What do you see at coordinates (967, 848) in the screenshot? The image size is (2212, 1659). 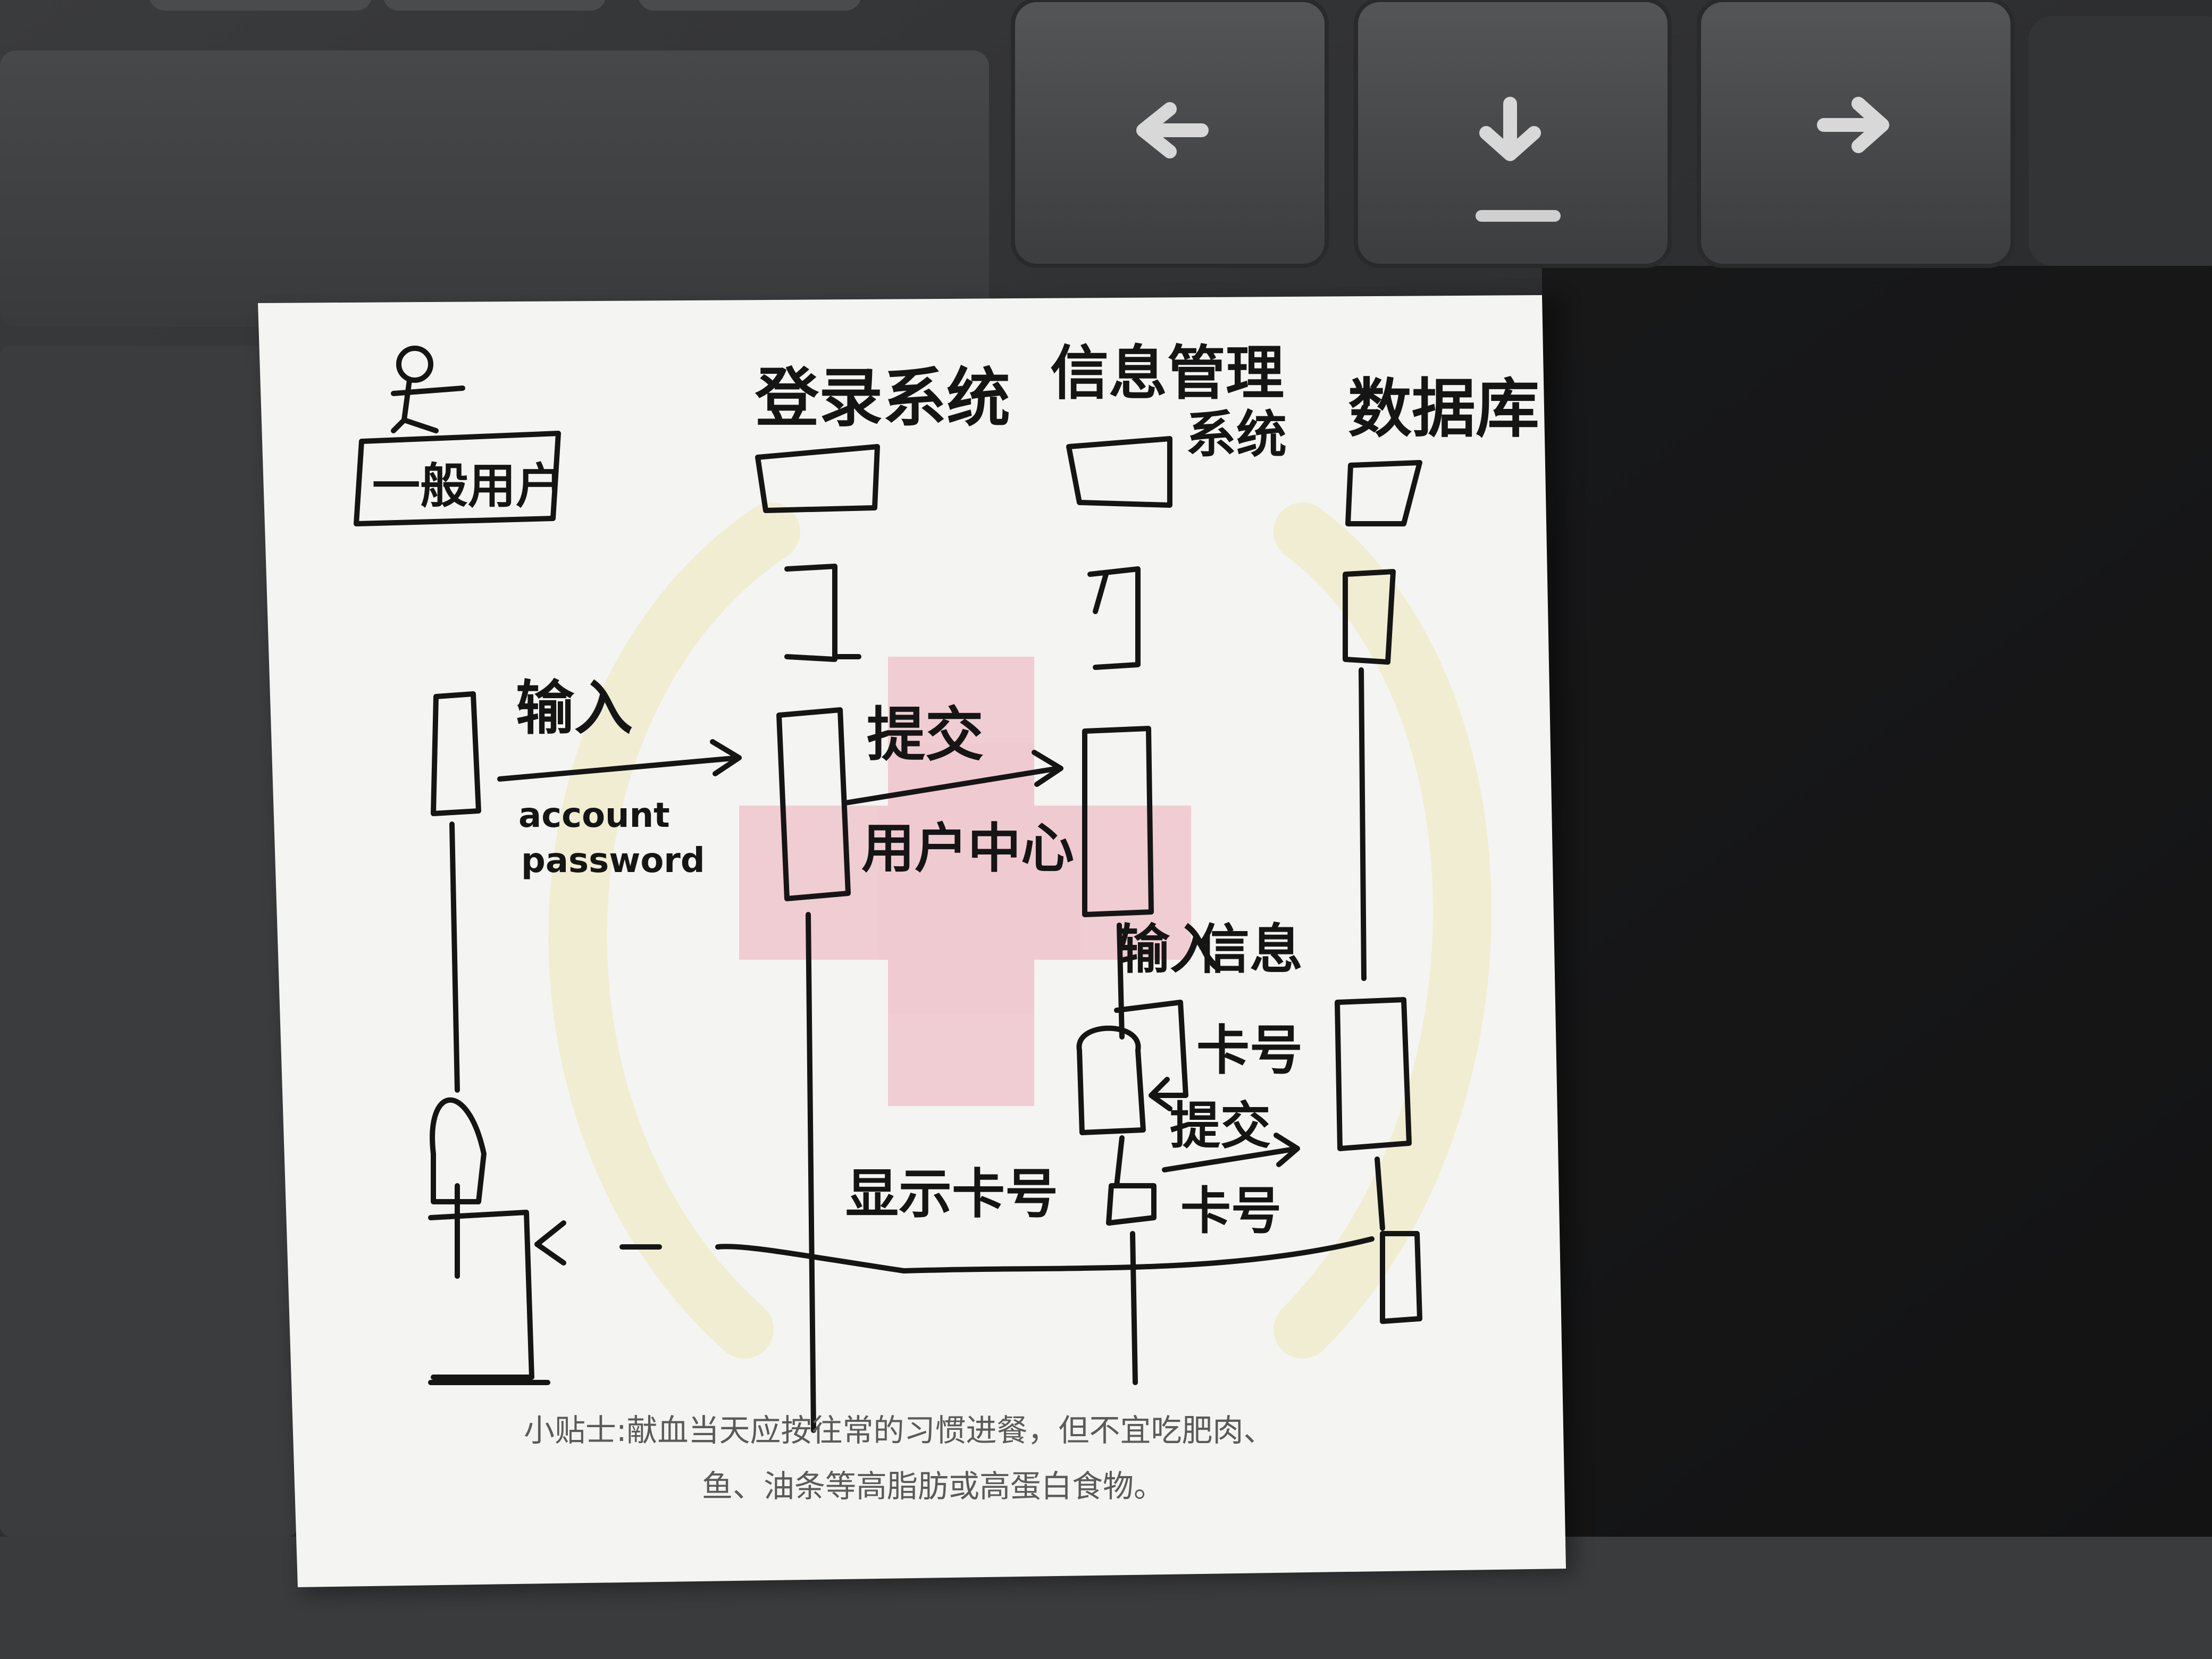 I see `msg-user-center-label: 用户中心` at bounding box center [967, 848].